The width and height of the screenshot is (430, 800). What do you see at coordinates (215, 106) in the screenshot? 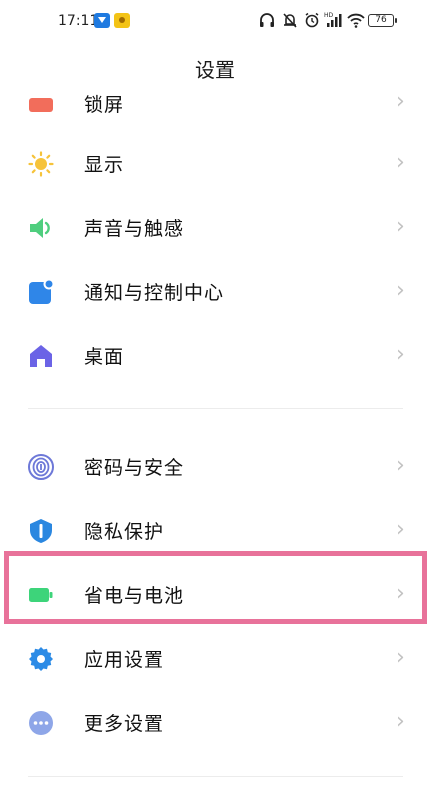
I see `settings-item-lock-screen: 锁屏 ›` at bounding box center [215, 106].